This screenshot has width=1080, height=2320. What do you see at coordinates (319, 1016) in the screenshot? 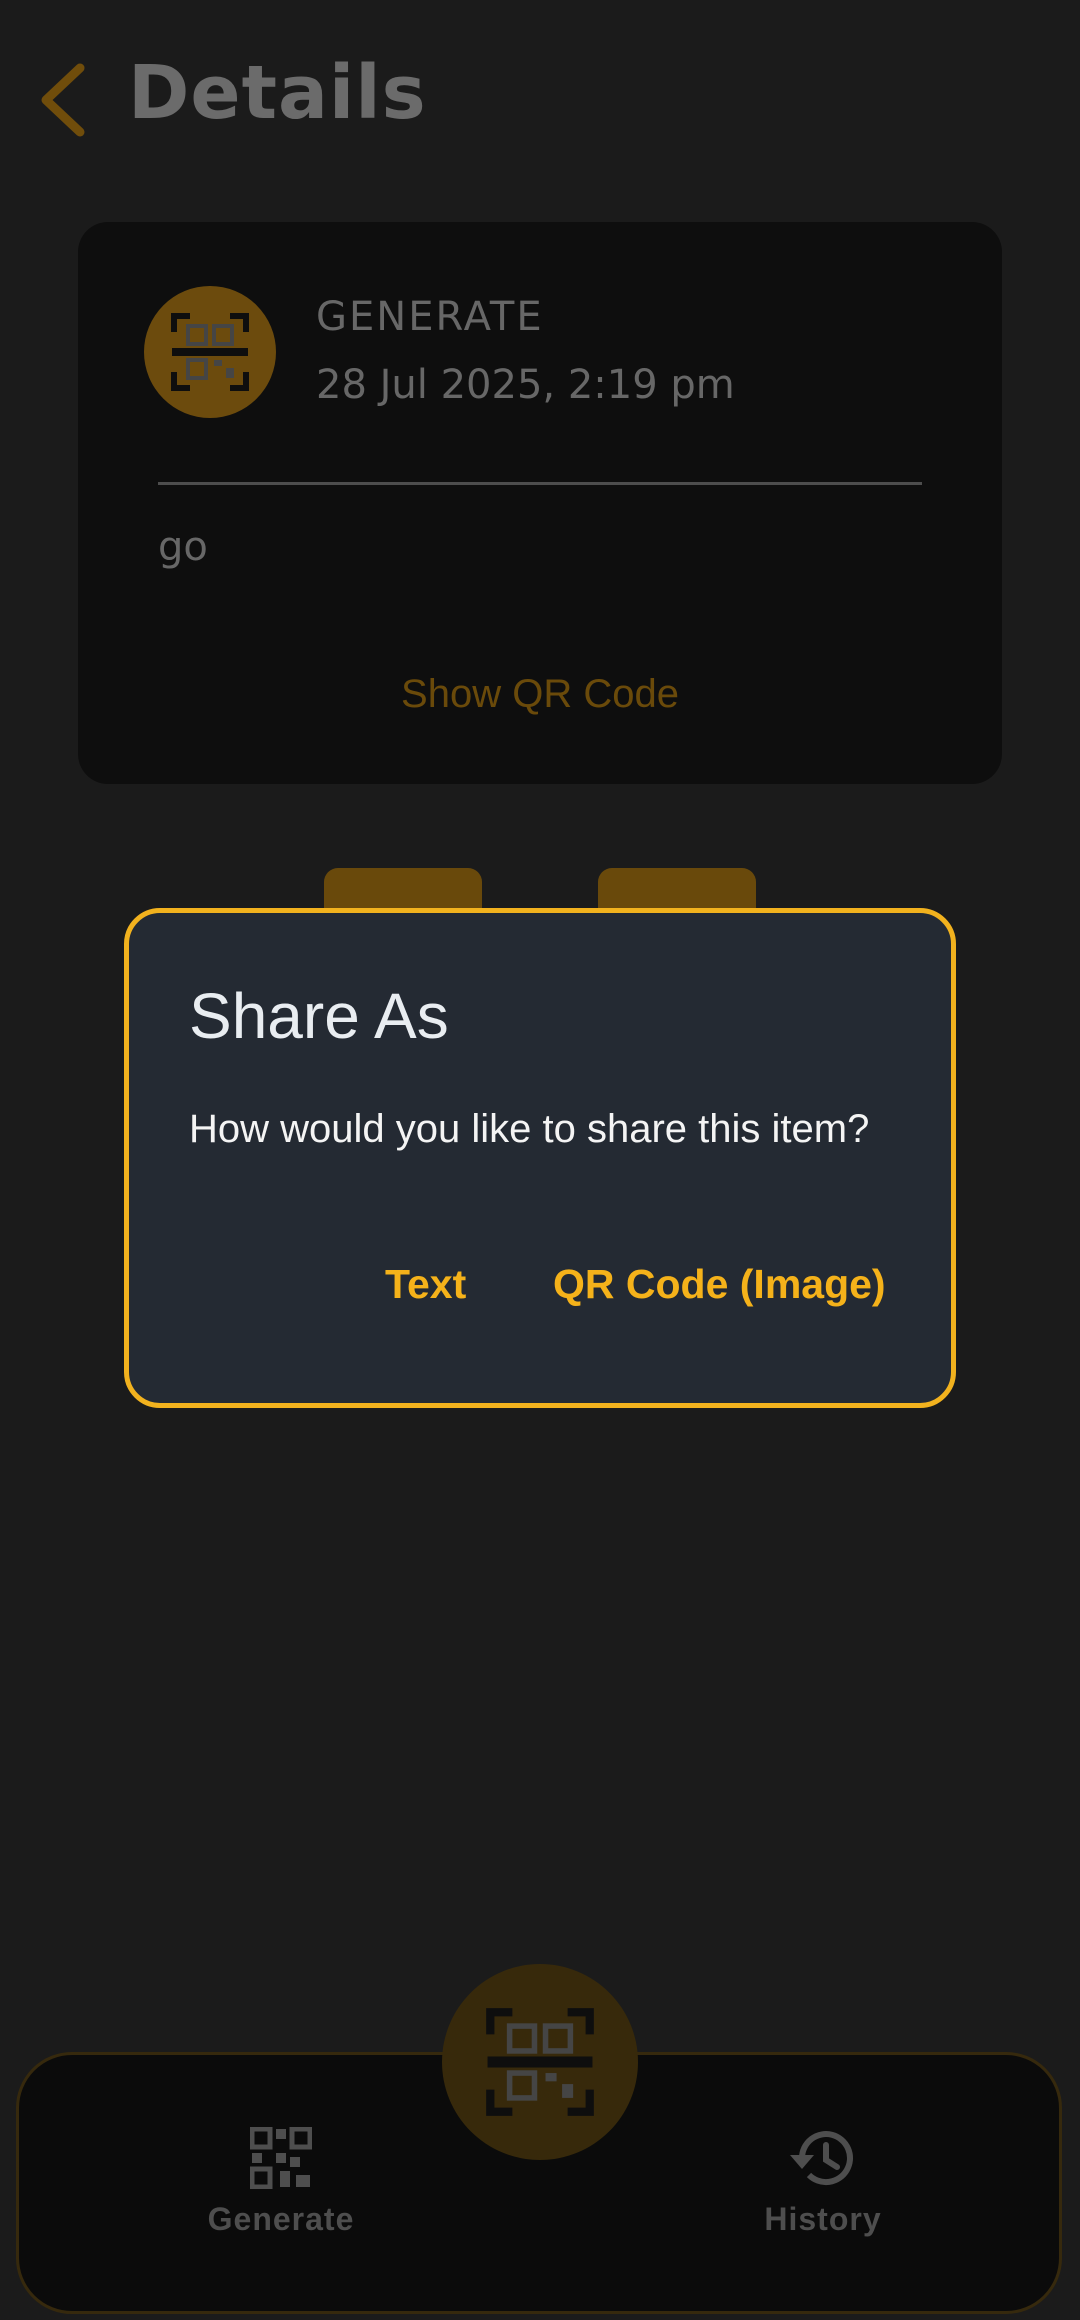
I see `dialog-title: Share As` at bounding box center [319, 1016].